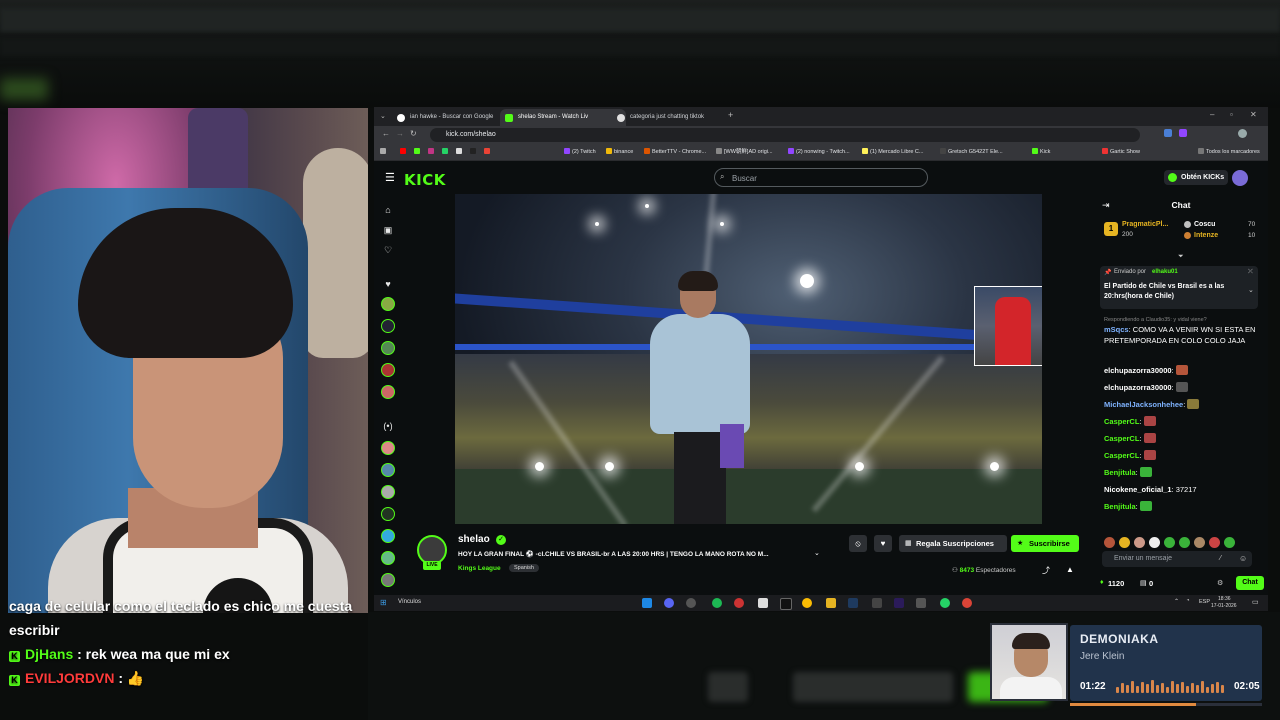 The width and height of the screenshot is (1280, 720). Describe the element at coordinates (786, 604) in the screenshot. I see `tiktok-taskbar-icon` at that location.